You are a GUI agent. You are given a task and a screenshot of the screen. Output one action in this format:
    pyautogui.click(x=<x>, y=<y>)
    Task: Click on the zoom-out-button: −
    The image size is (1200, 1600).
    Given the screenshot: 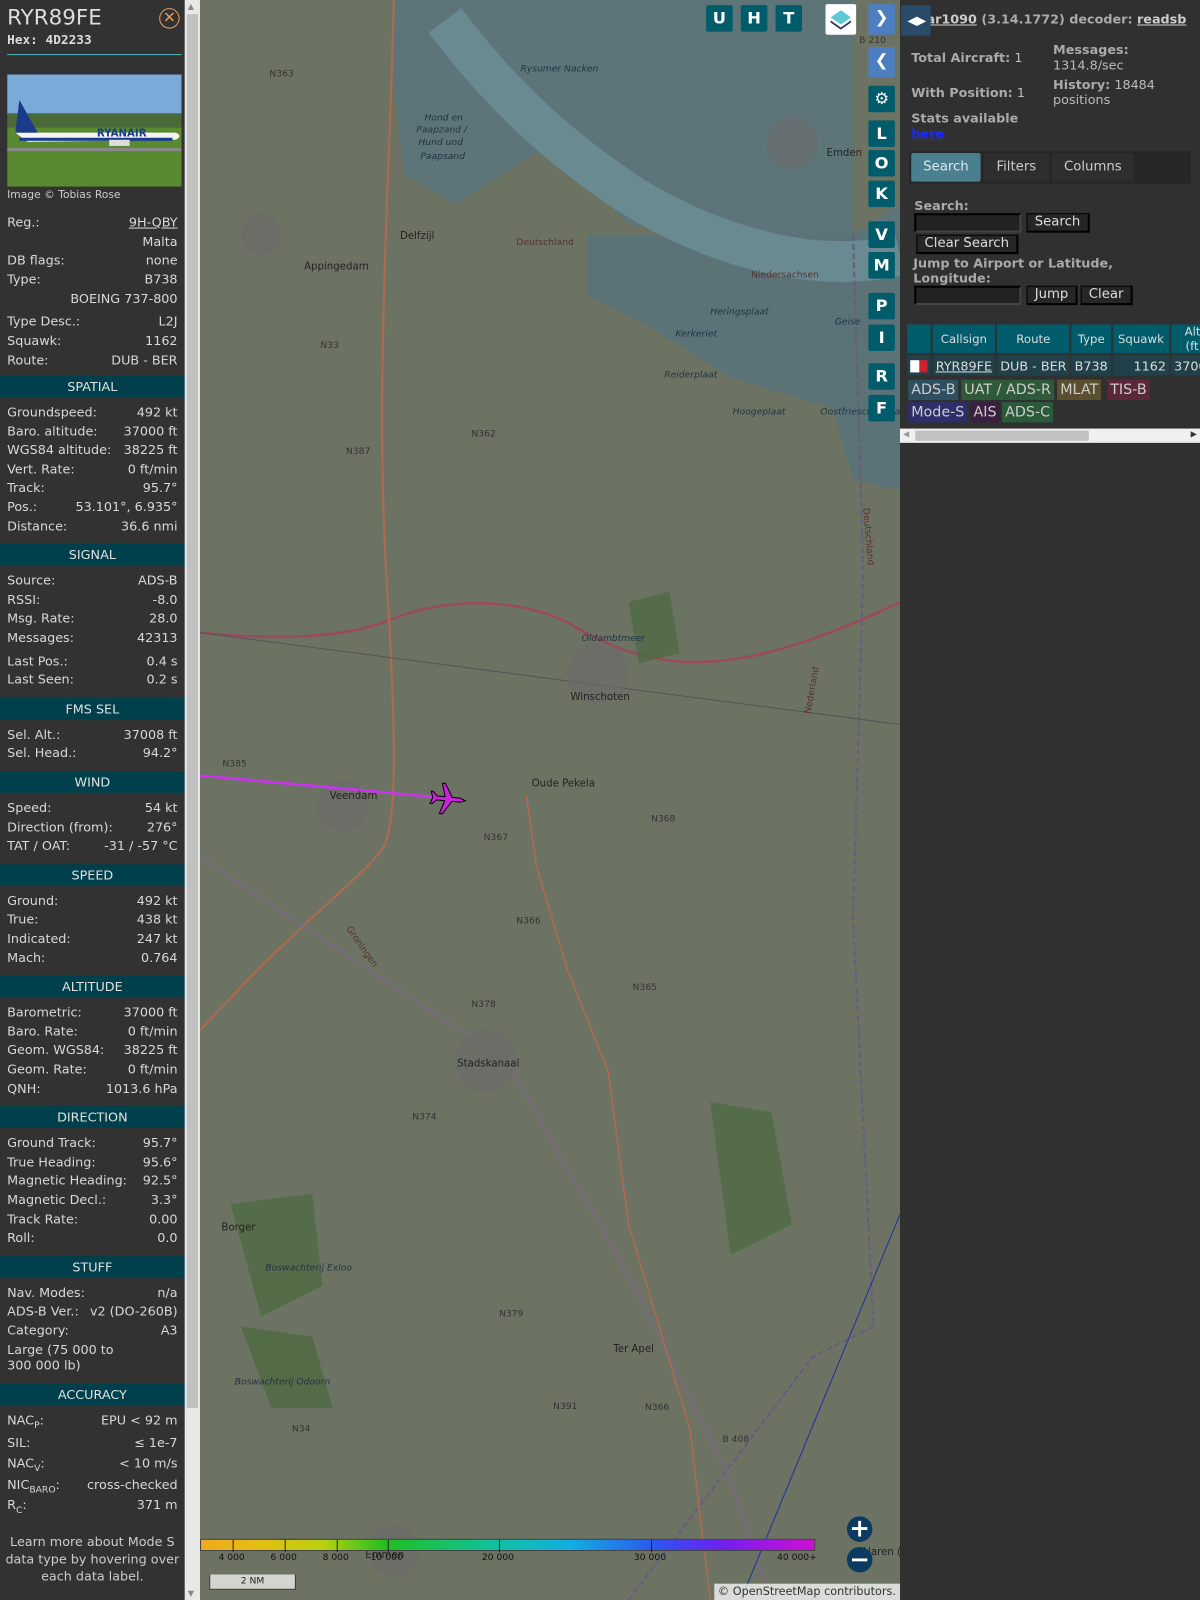 What is the action you would take?
    pyautogui.click(x=859, y=1560)
    